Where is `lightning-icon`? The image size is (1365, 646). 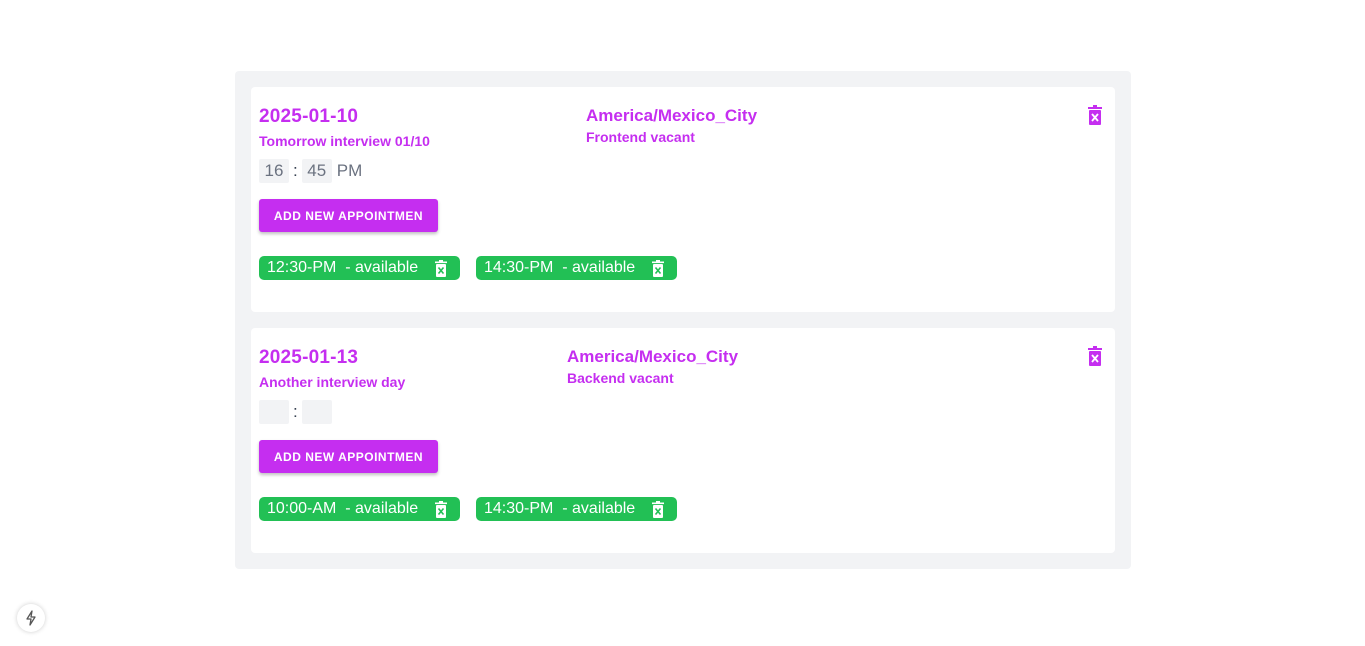 lightning-icon is located at coordinates (31, 618).